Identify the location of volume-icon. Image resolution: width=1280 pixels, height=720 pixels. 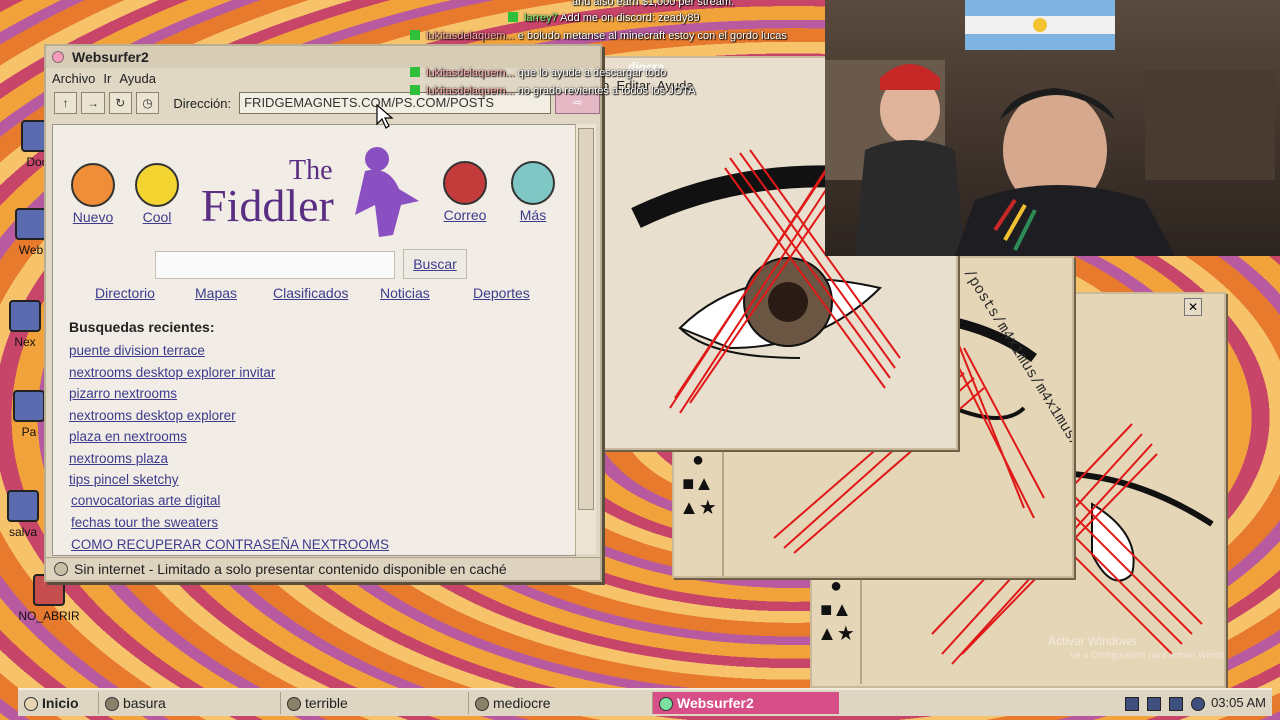
(1176, 704).